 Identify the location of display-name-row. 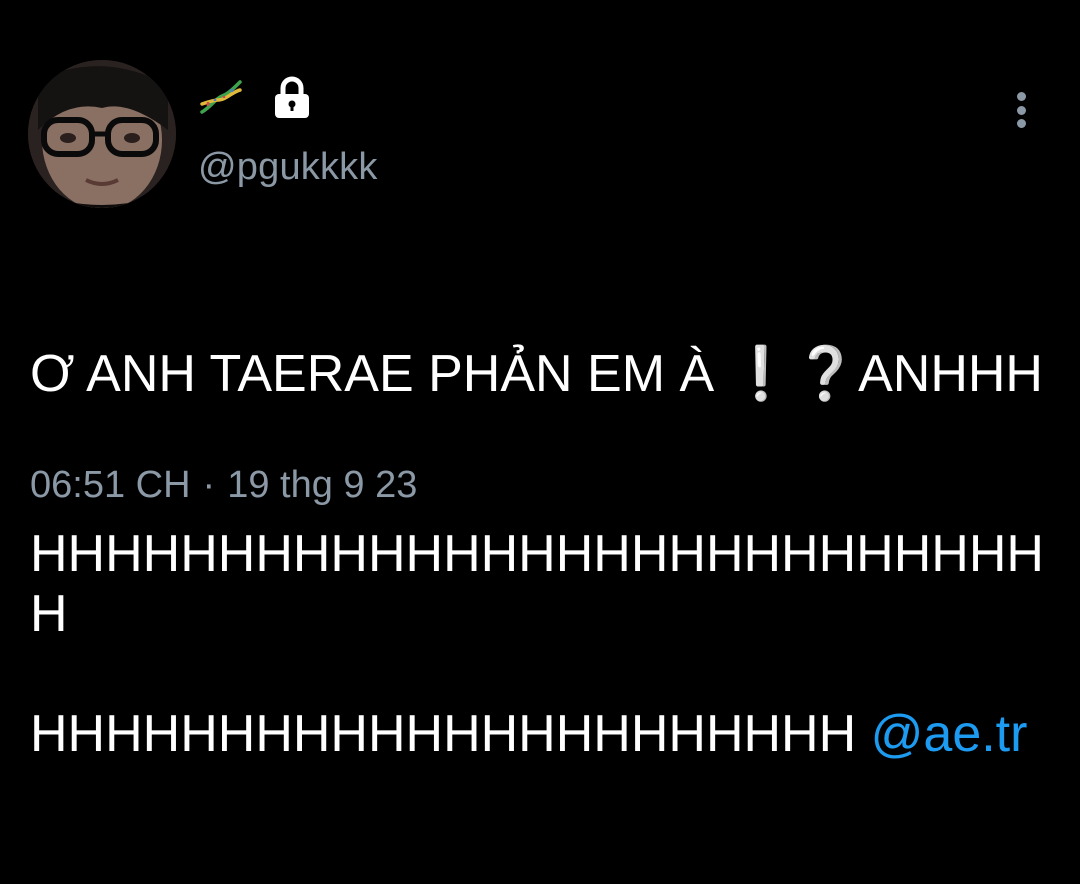
(255, 97).